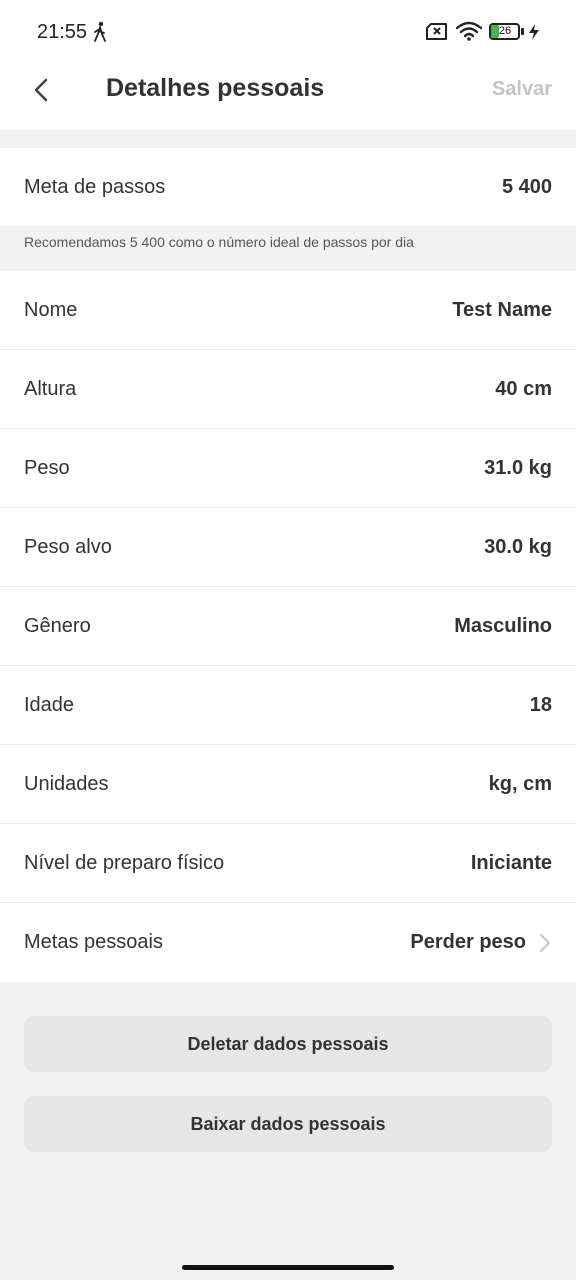  I want to click on step-goal-section: Meta de passos 5 400, so click(288, 187).